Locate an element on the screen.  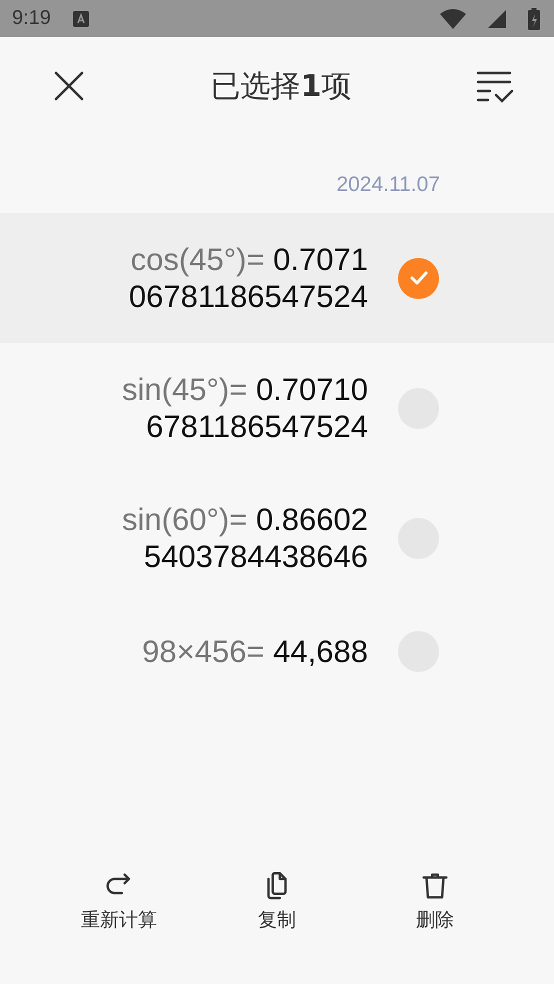
delete-button: 删除 is located at coordinates (435, 901).